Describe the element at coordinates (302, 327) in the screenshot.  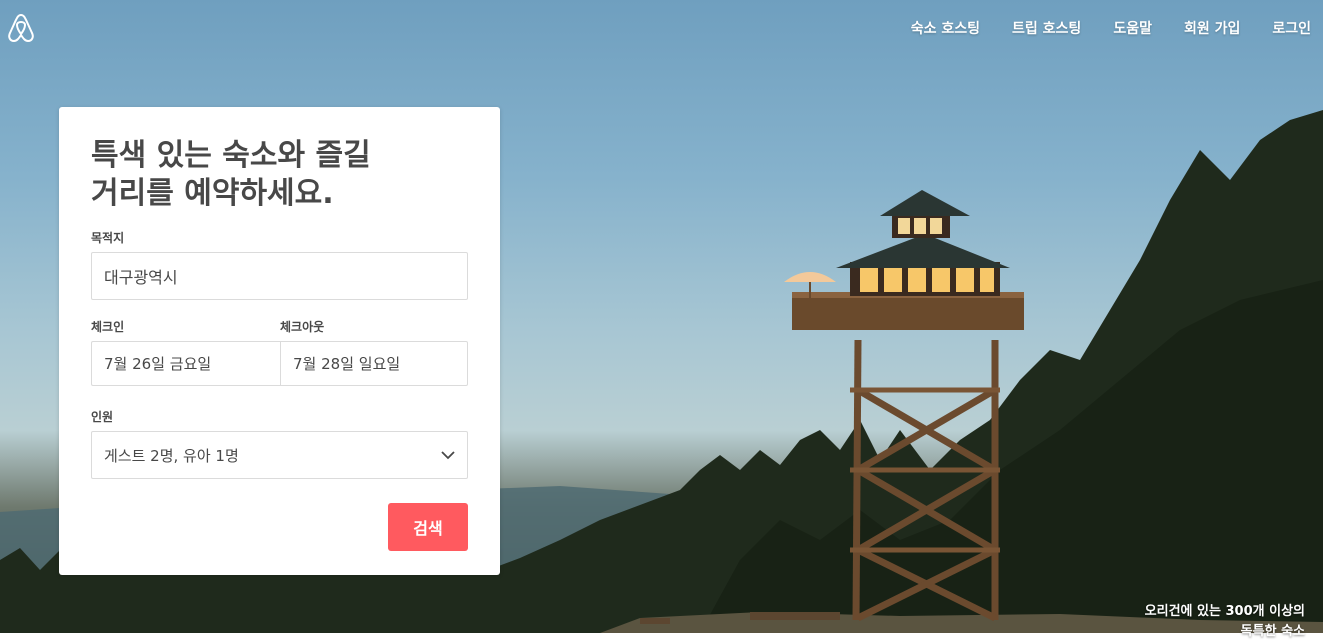
I see `checkout-label: 체크아웃` at that location.